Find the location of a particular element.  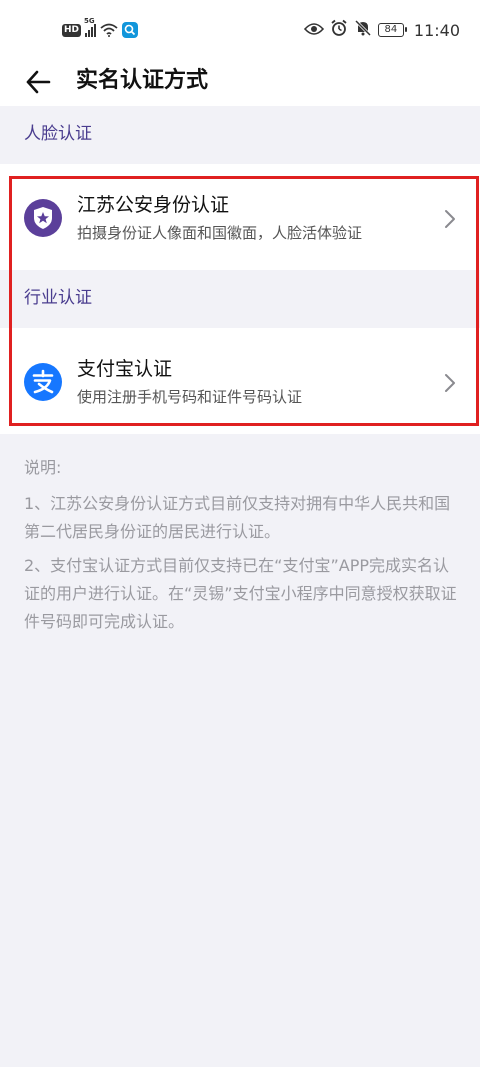

wifi-icon is located at coordinates (109, 30).